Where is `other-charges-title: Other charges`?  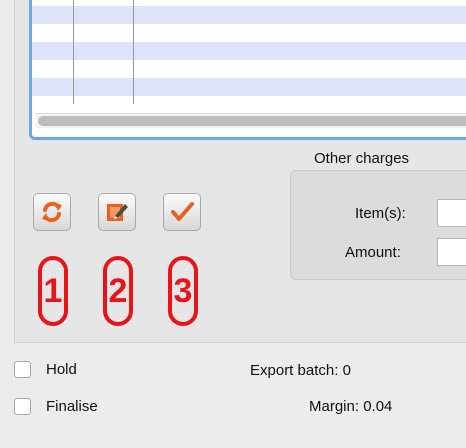
other-charges-title: Other charges is located at coordinates (362, 158).